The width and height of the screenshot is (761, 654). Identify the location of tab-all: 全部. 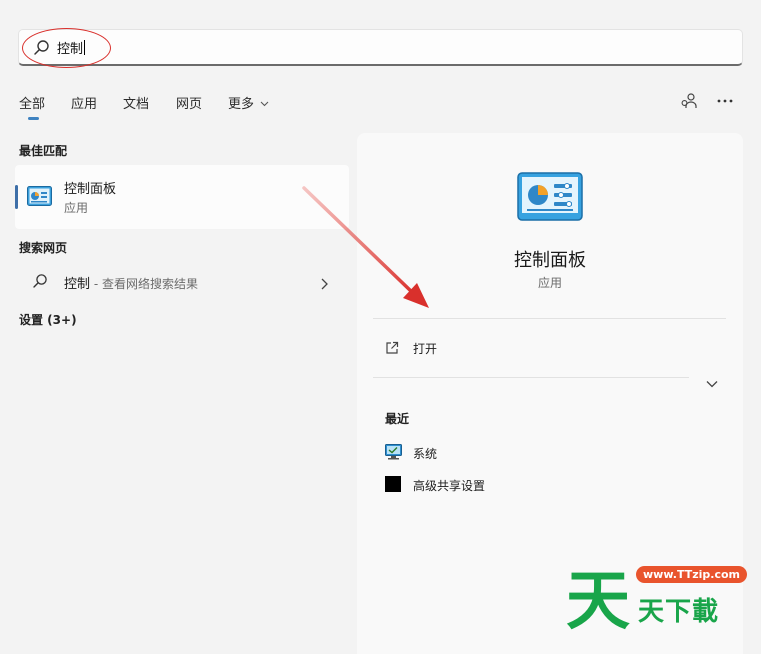
(32, 102).